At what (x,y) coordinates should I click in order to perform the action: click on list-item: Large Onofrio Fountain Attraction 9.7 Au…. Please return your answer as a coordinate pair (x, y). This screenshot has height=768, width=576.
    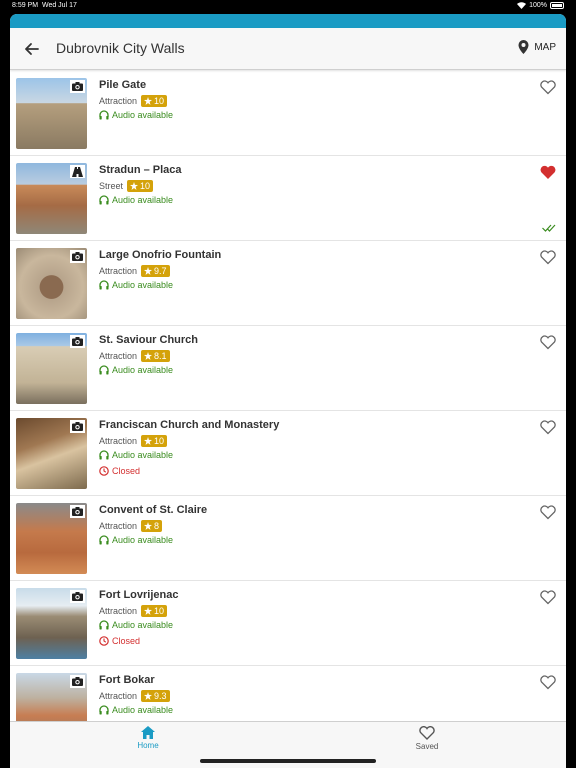
    Looking at the image, I should click on (288, 283).